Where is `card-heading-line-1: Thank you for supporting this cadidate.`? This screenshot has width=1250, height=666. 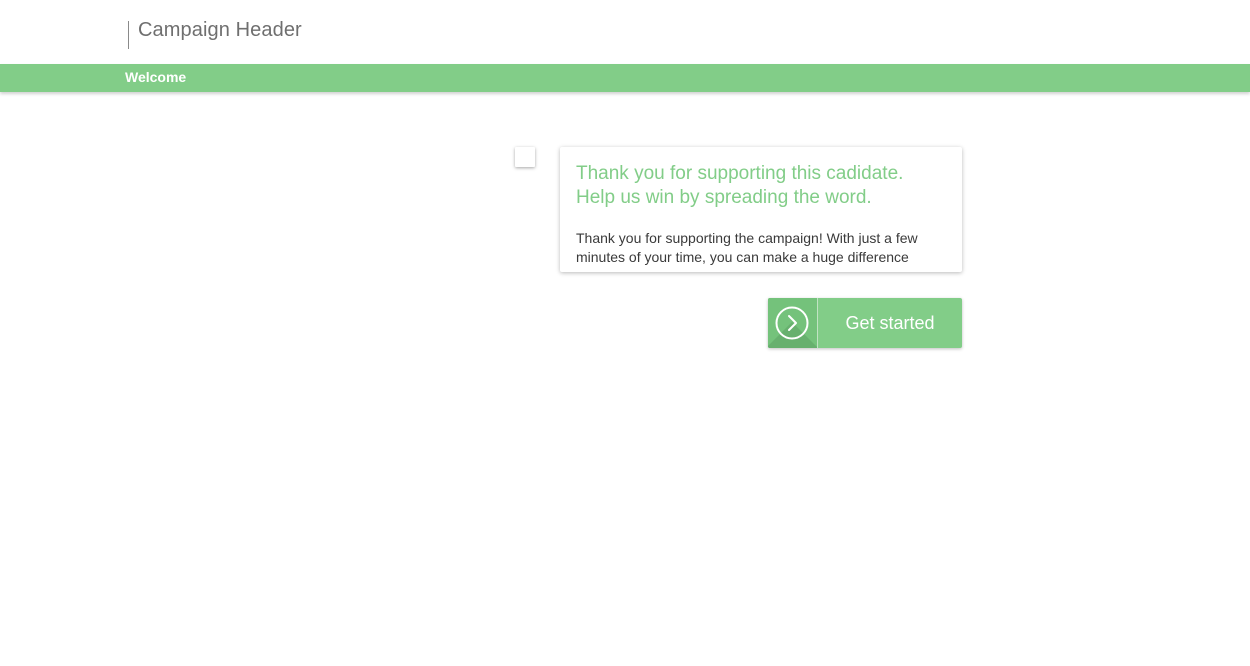 card-heading-line-1: Thank you for supporting this cadidate. is located at coordinates (740, 173).